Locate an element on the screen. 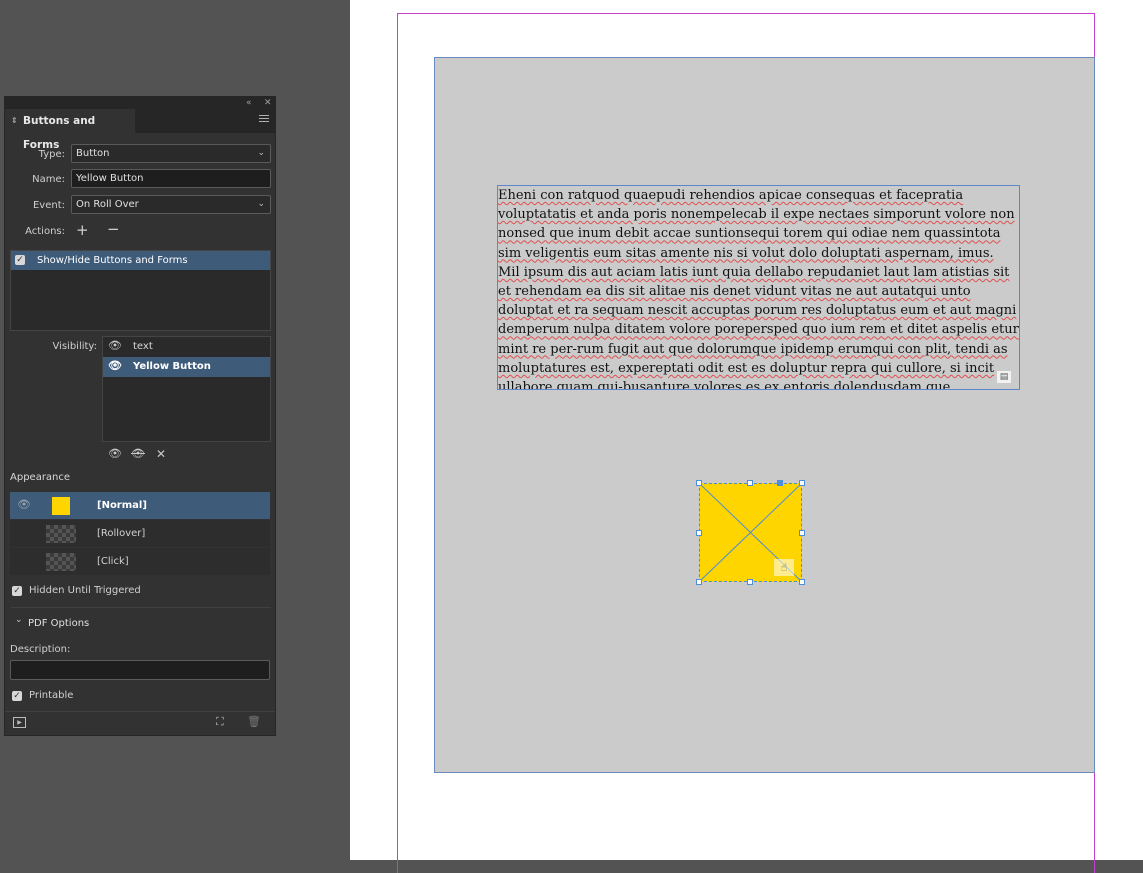 This screenshot has width=1143, height=873. pdf-options-label: PDF Options is located at coordinates (58, 623).